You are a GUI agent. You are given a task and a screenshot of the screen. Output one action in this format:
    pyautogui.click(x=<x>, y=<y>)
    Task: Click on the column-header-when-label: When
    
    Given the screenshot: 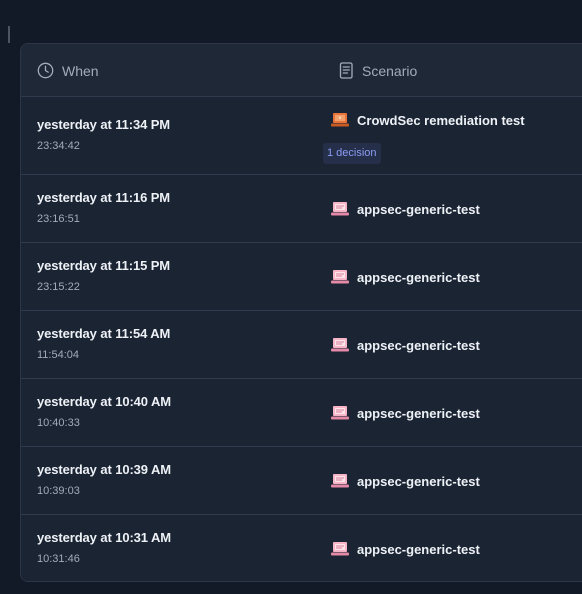 What is the action you would take?
    pyautogui.click(x=80, y=70)
    